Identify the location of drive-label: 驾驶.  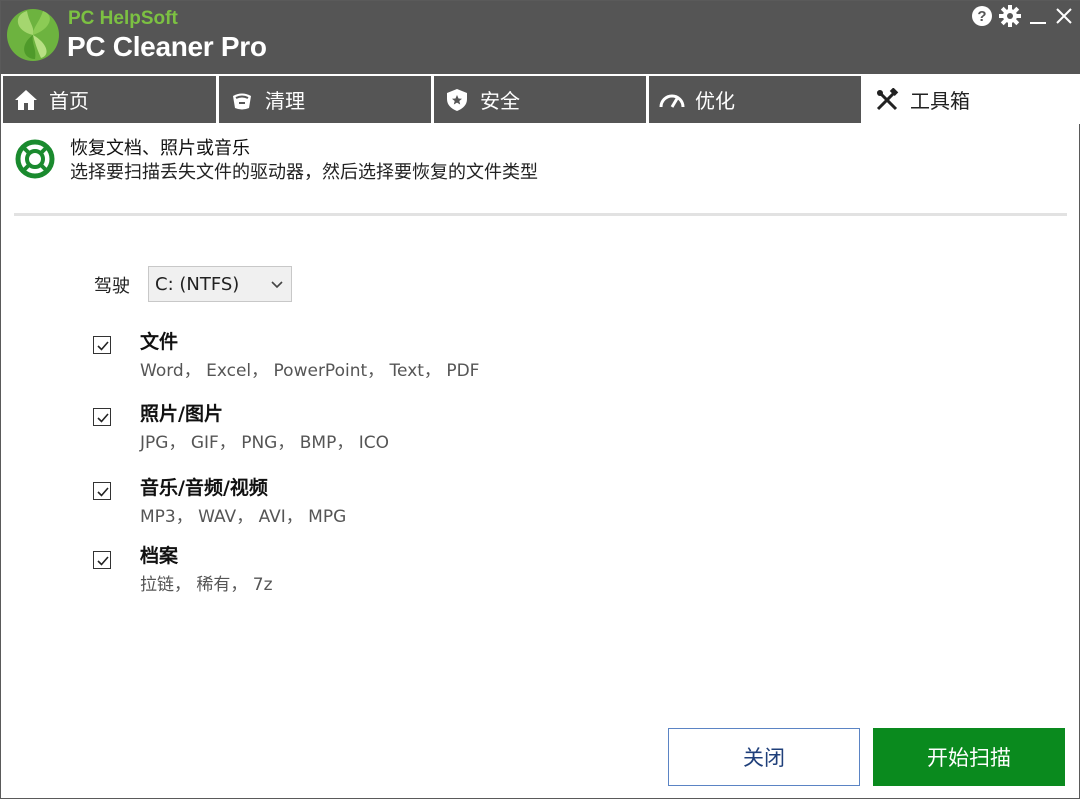
(112, 286).